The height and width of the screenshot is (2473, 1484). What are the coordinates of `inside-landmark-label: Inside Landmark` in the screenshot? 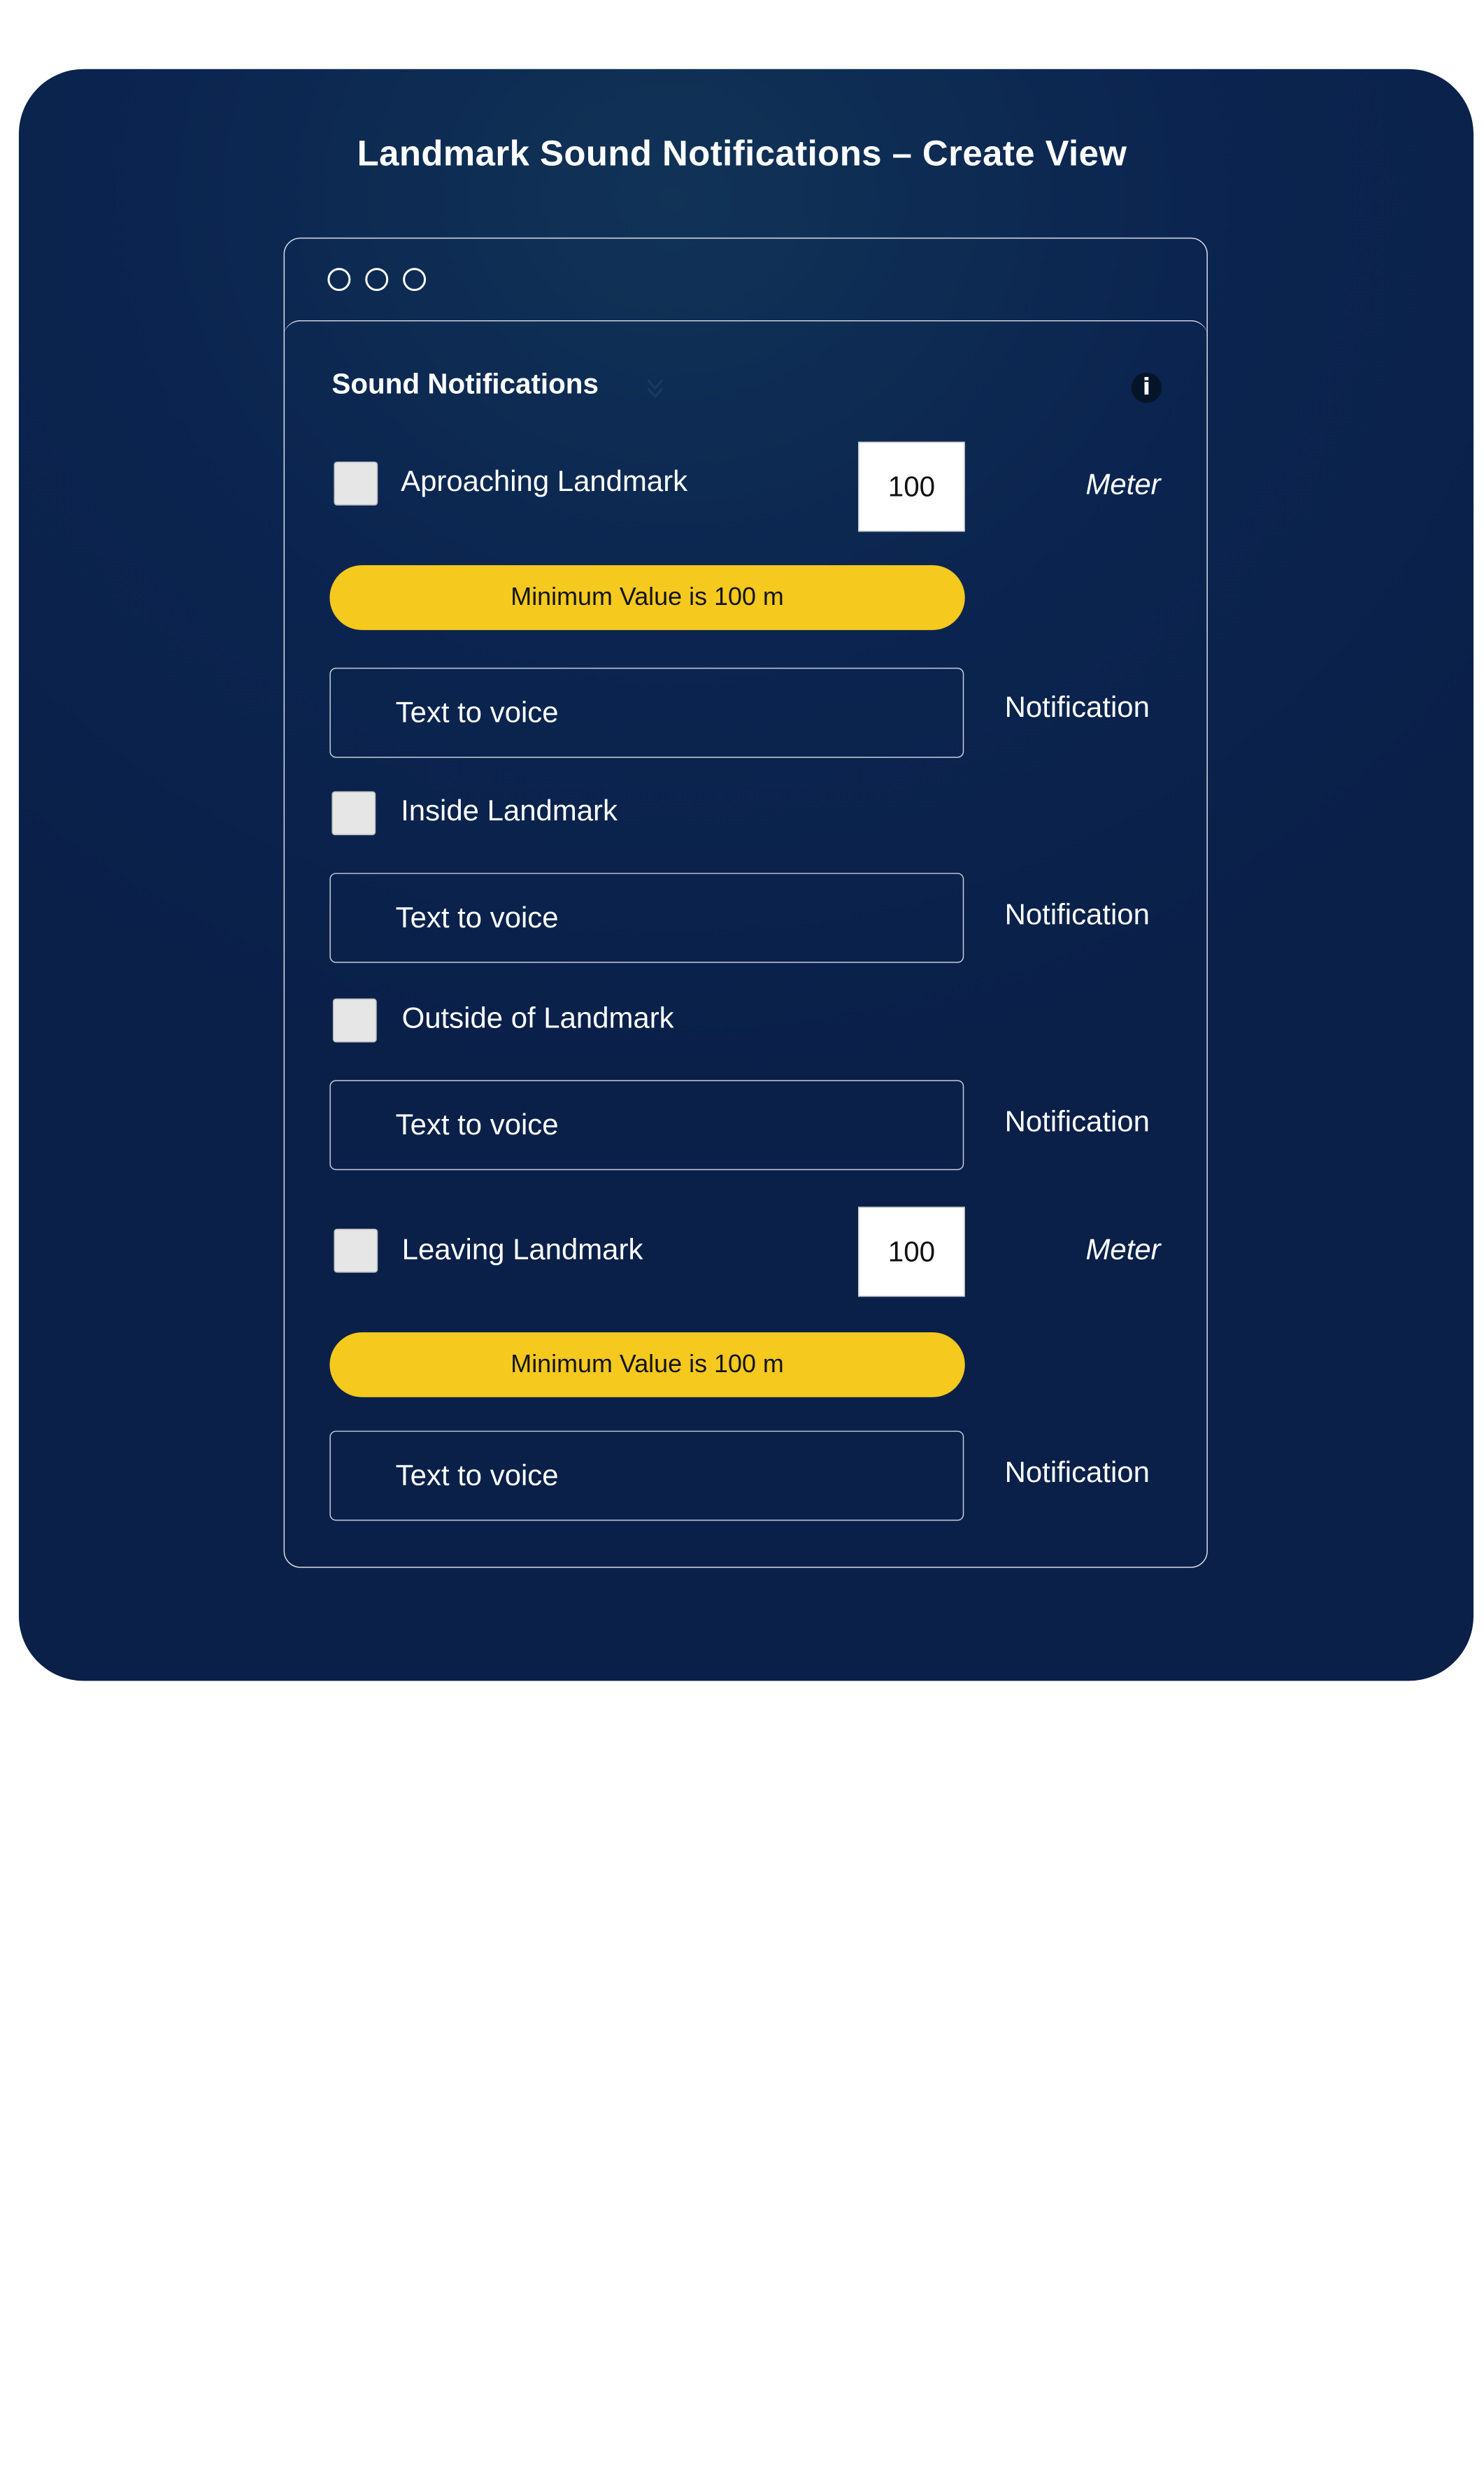 It's located at (509, 810).